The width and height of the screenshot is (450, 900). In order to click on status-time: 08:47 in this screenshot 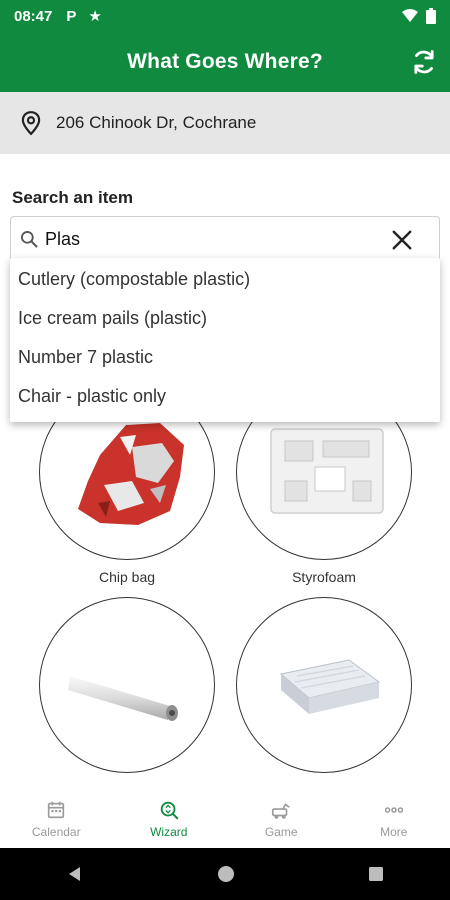, I will do `click(33, 16)`.